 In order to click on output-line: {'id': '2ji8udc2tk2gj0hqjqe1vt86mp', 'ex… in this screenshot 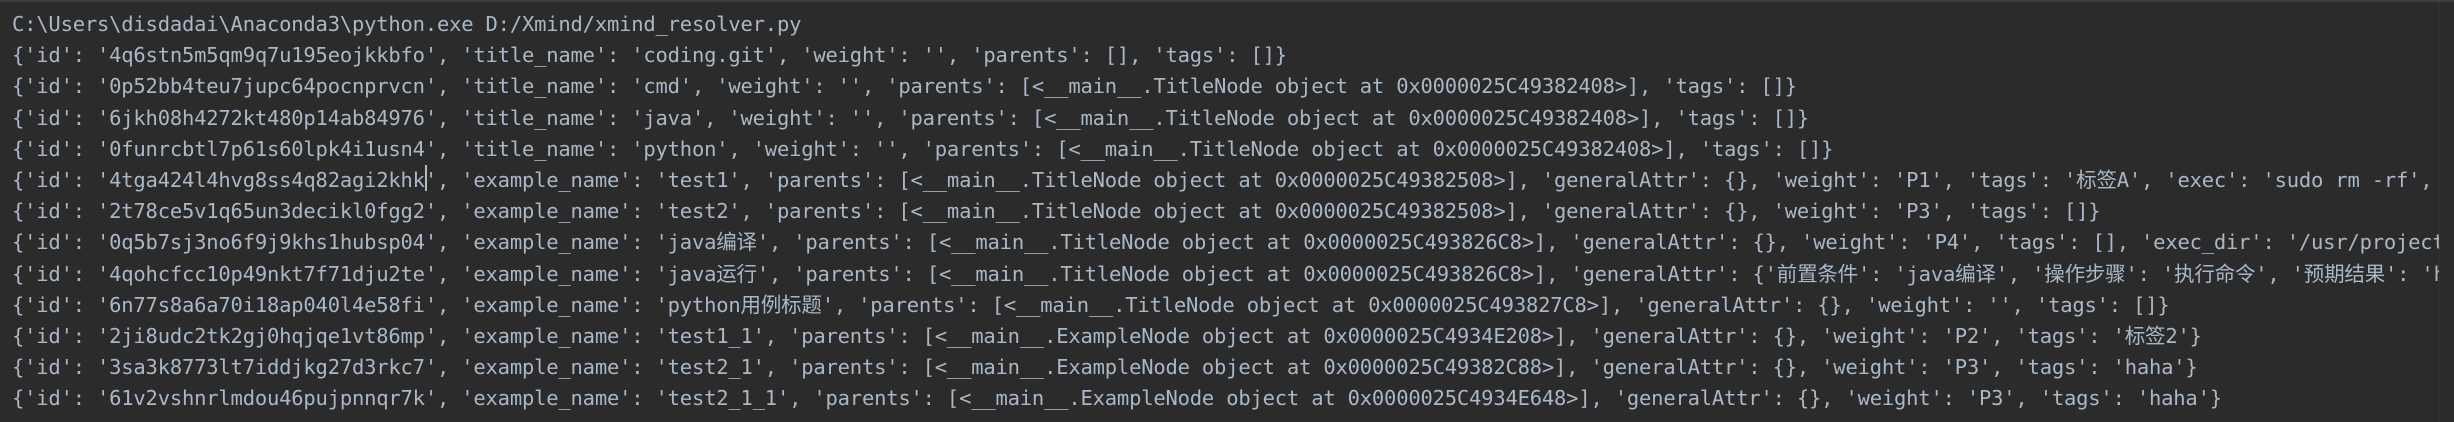, I will do `click(1107, 335)`.